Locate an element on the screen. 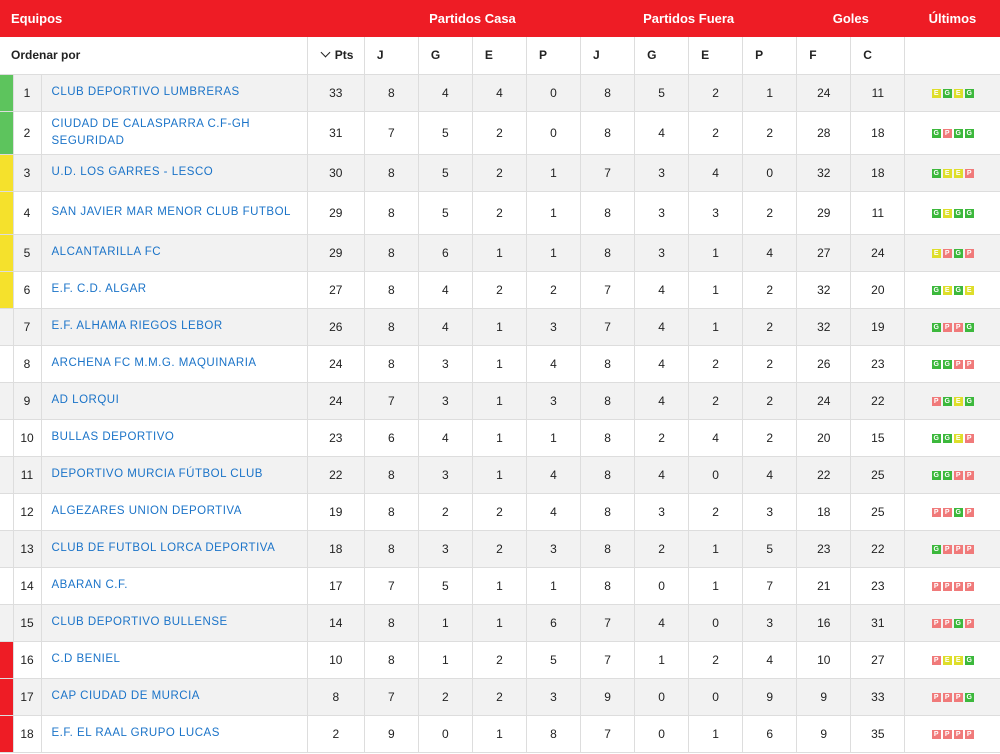 The width and height of the screenshot is (1000, 754). col-away-lost: P is located at coordinates (769, 56).